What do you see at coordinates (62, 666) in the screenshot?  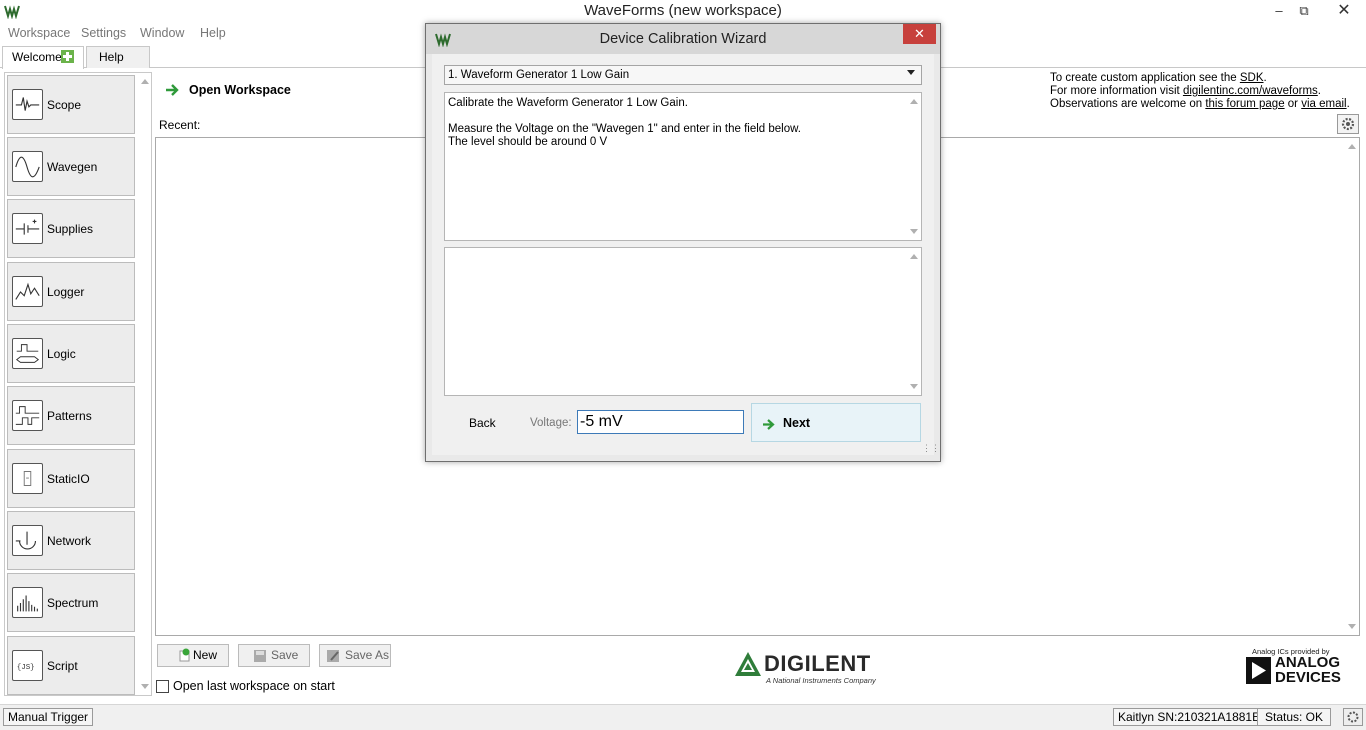 I see `sidebar-item-label: Script` at bounding box center [62, 666].